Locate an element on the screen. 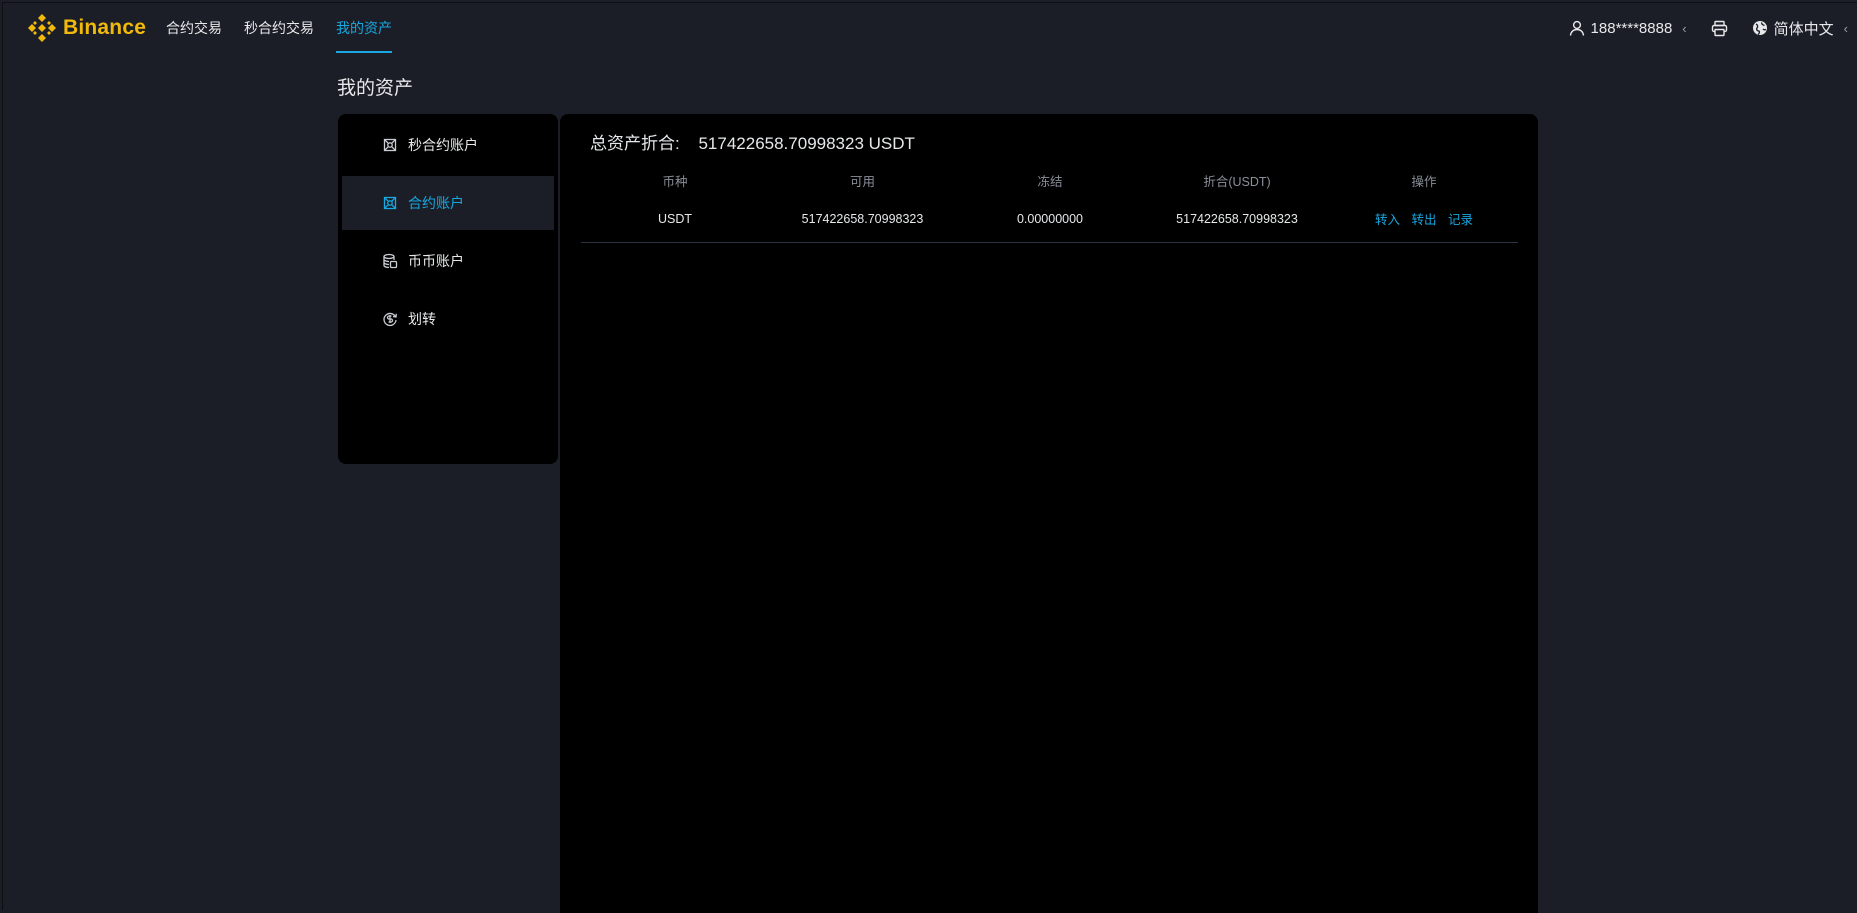 The width and height of the screenshot is (1857, 913). coins-icon is located at coordinates (390, 261).